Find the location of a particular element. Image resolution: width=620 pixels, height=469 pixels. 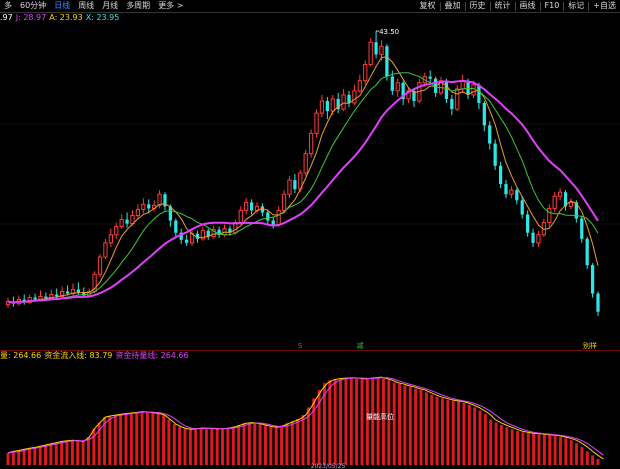

period-tab-3: 周线 is located at coordinates (86, 6).